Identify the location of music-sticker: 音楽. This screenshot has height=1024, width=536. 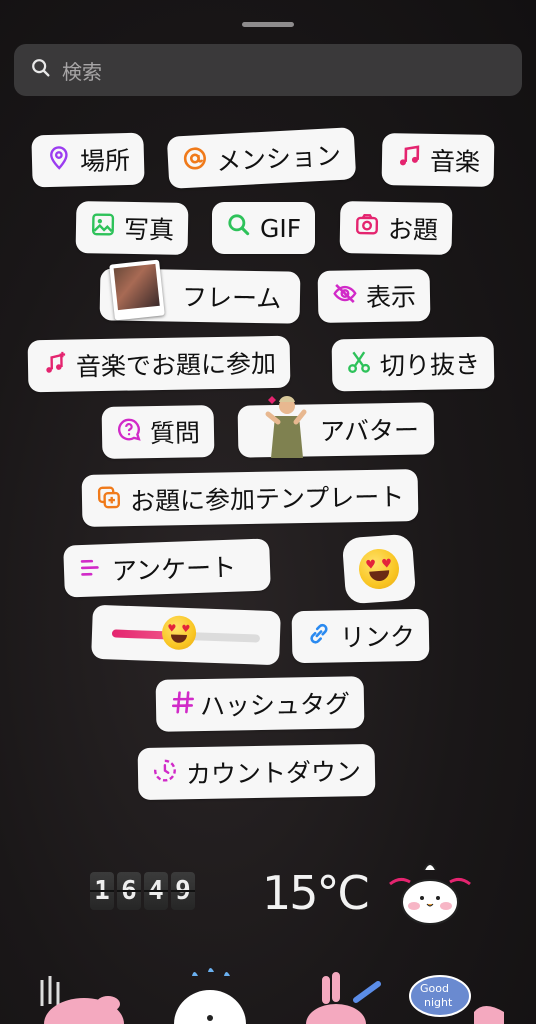
(438, 160).